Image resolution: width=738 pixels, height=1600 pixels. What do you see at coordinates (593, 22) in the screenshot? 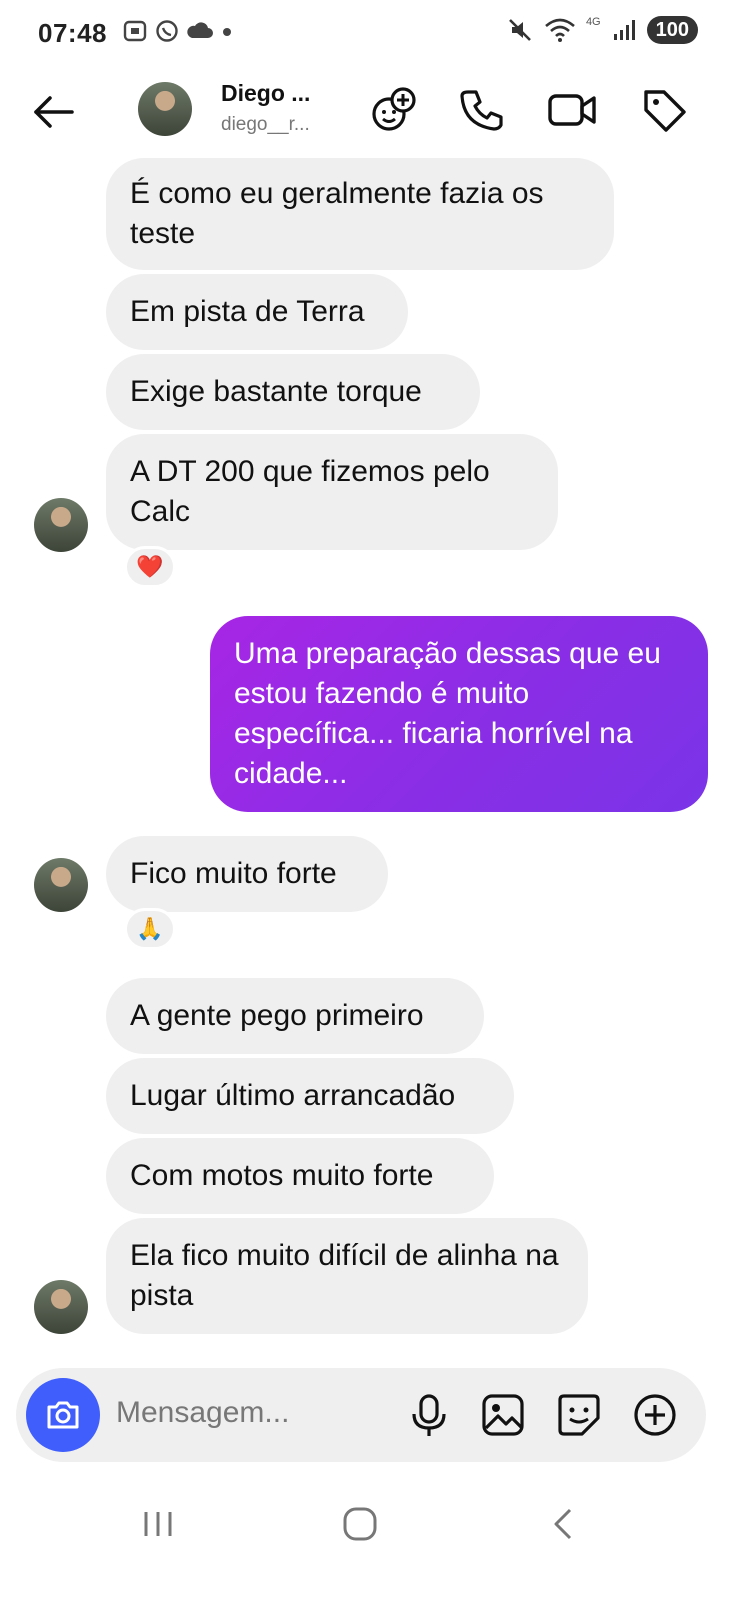
I see `network-type: 4G` at bounding box center [593, 22].